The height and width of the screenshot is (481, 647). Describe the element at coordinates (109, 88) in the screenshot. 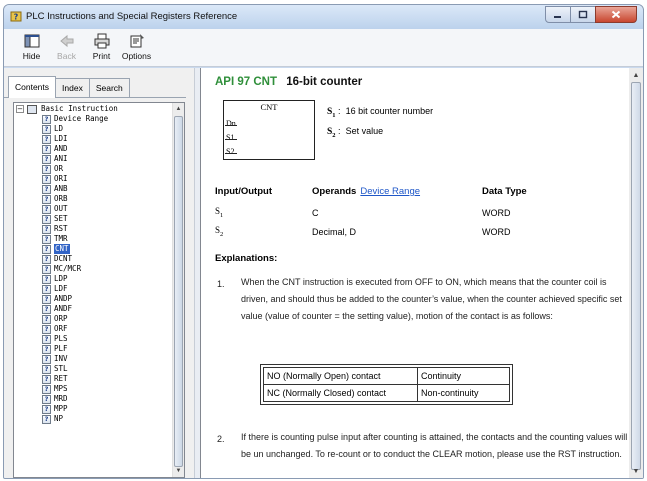

I see `tab-search: Search` at that location.